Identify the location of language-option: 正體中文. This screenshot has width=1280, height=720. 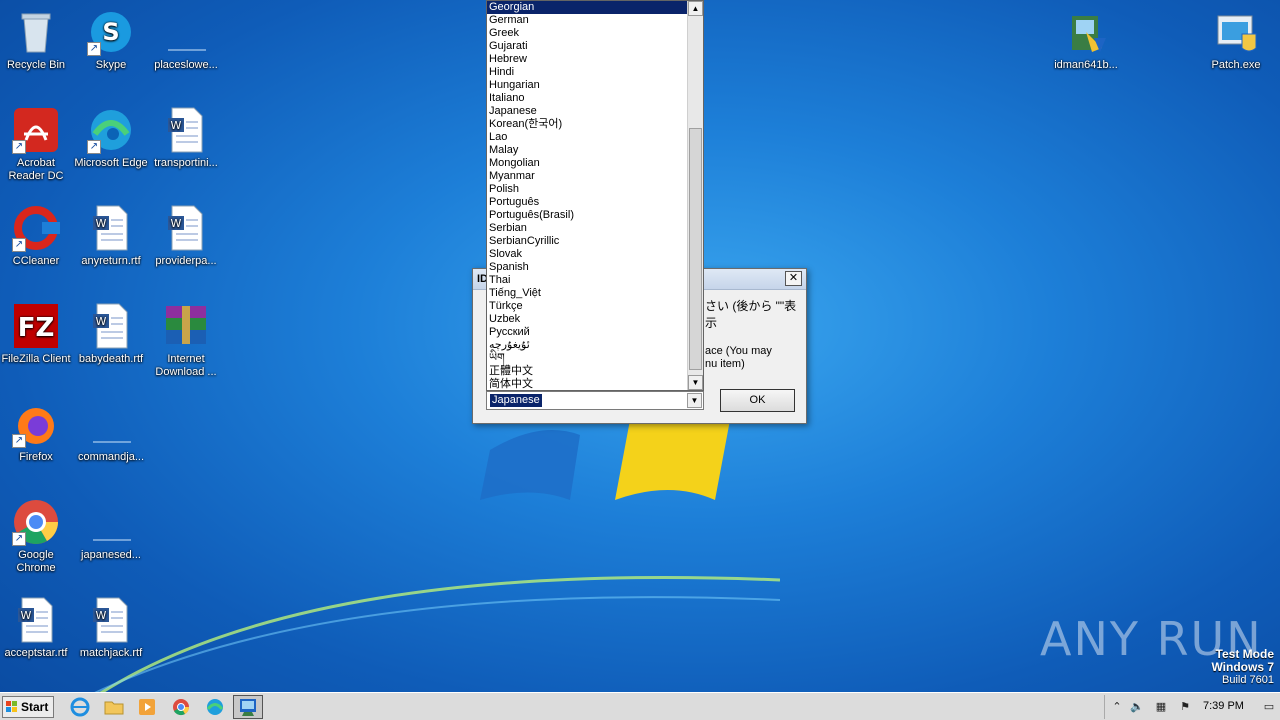
(588, 371).